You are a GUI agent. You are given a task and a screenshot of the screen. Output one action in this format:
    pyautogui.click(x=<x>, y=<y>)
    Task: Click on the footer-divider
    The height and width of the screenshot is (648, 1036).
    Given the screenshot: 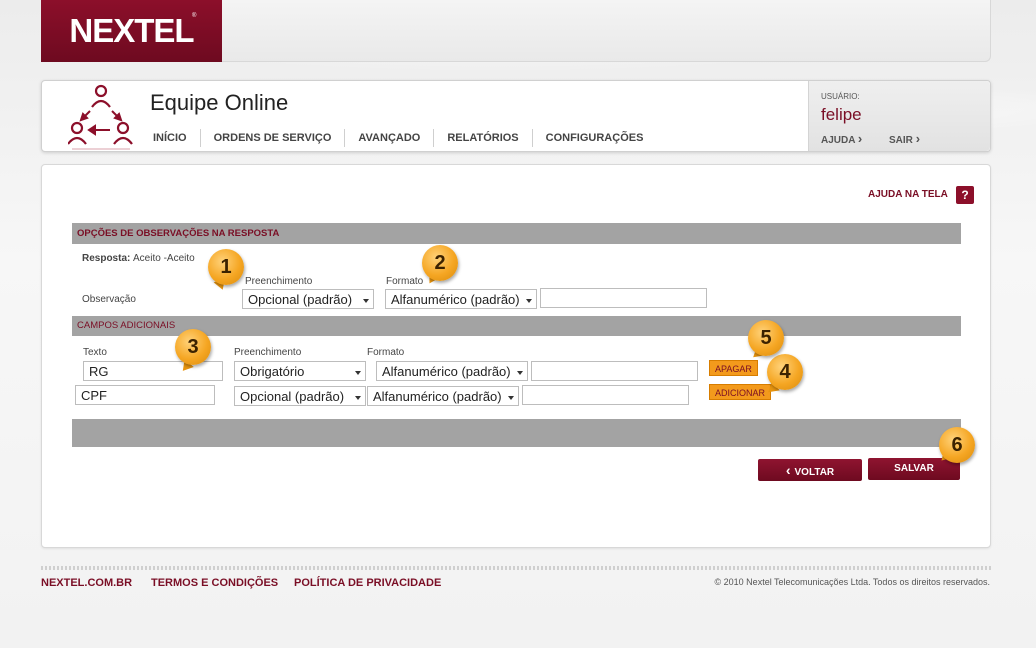 What is the action you would take?
    pyautogui.click(x=516, y=568)
    